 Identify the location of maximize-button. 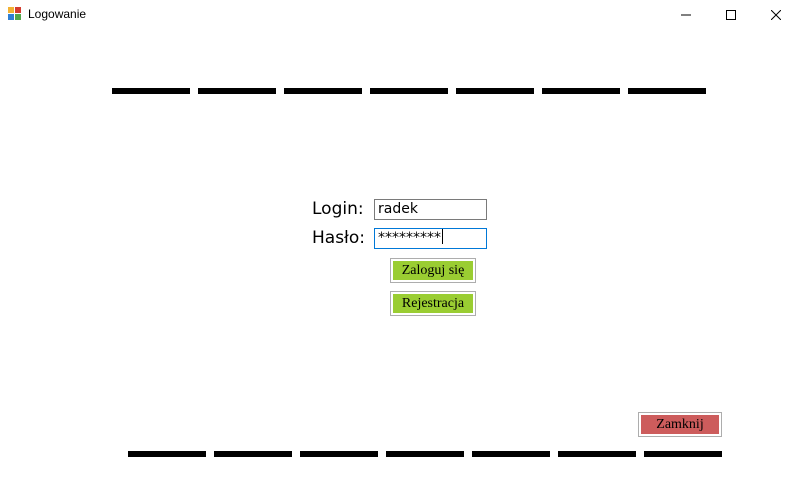
(731, 15).